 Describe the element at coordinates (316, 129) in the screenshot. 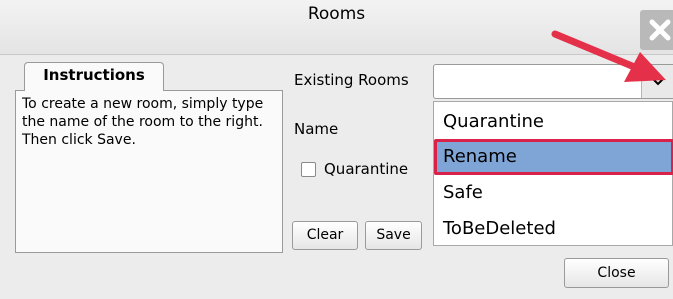

I see `name-label: Name` at that location.